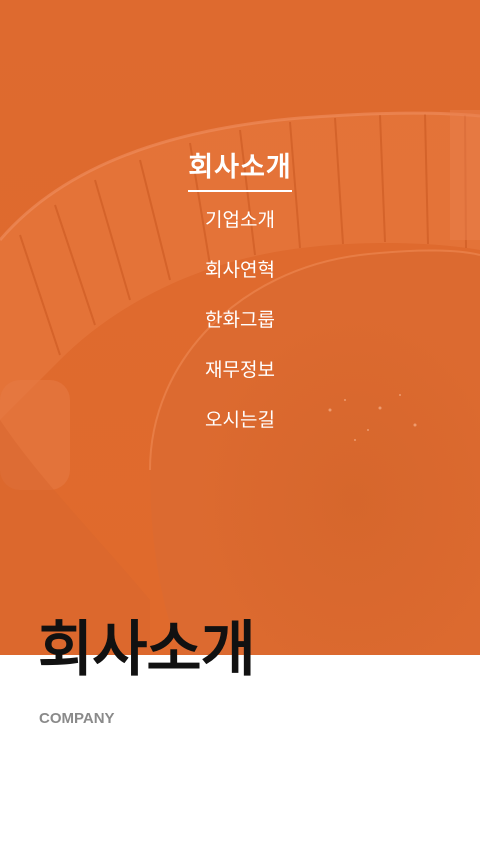 This screenshot has height=850, width=480. What do you see at coordinates (240, 283) in the screenshot?
I see `menu-item-company-history: 회사연혁` at bounding box center [240, 283].